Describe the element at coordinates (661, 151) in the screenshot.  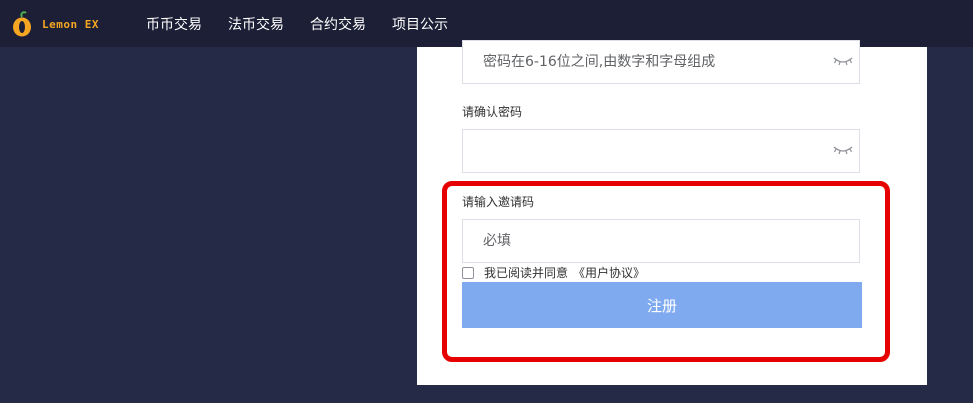
I see `confirm-password-field` at that location.